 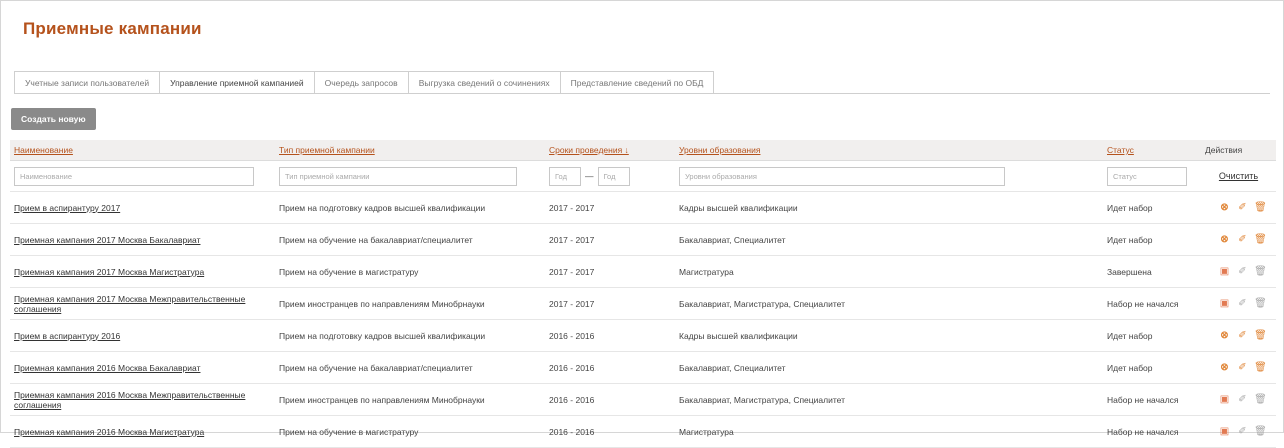 What do you see at coordinates (410, 150) in the screenshot?
I see `column-header-type: Тип приемной кампании` at bounding box center [410, 150].